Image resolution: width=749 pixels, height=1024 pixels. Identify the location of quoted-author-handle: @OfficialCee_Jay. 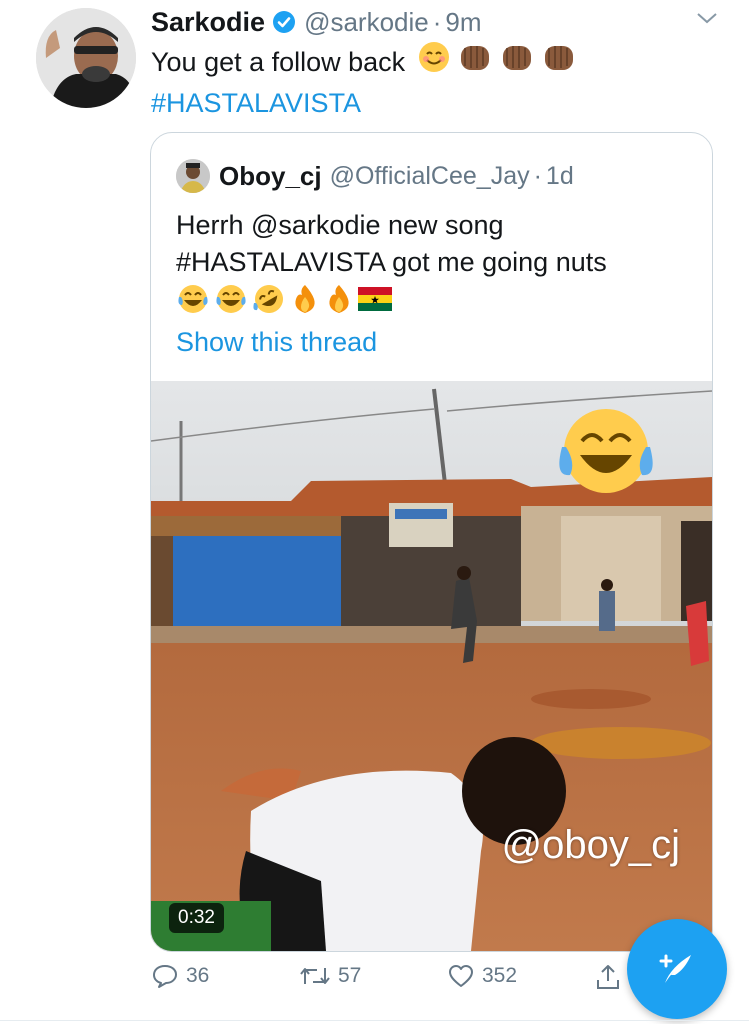
(429, 175).